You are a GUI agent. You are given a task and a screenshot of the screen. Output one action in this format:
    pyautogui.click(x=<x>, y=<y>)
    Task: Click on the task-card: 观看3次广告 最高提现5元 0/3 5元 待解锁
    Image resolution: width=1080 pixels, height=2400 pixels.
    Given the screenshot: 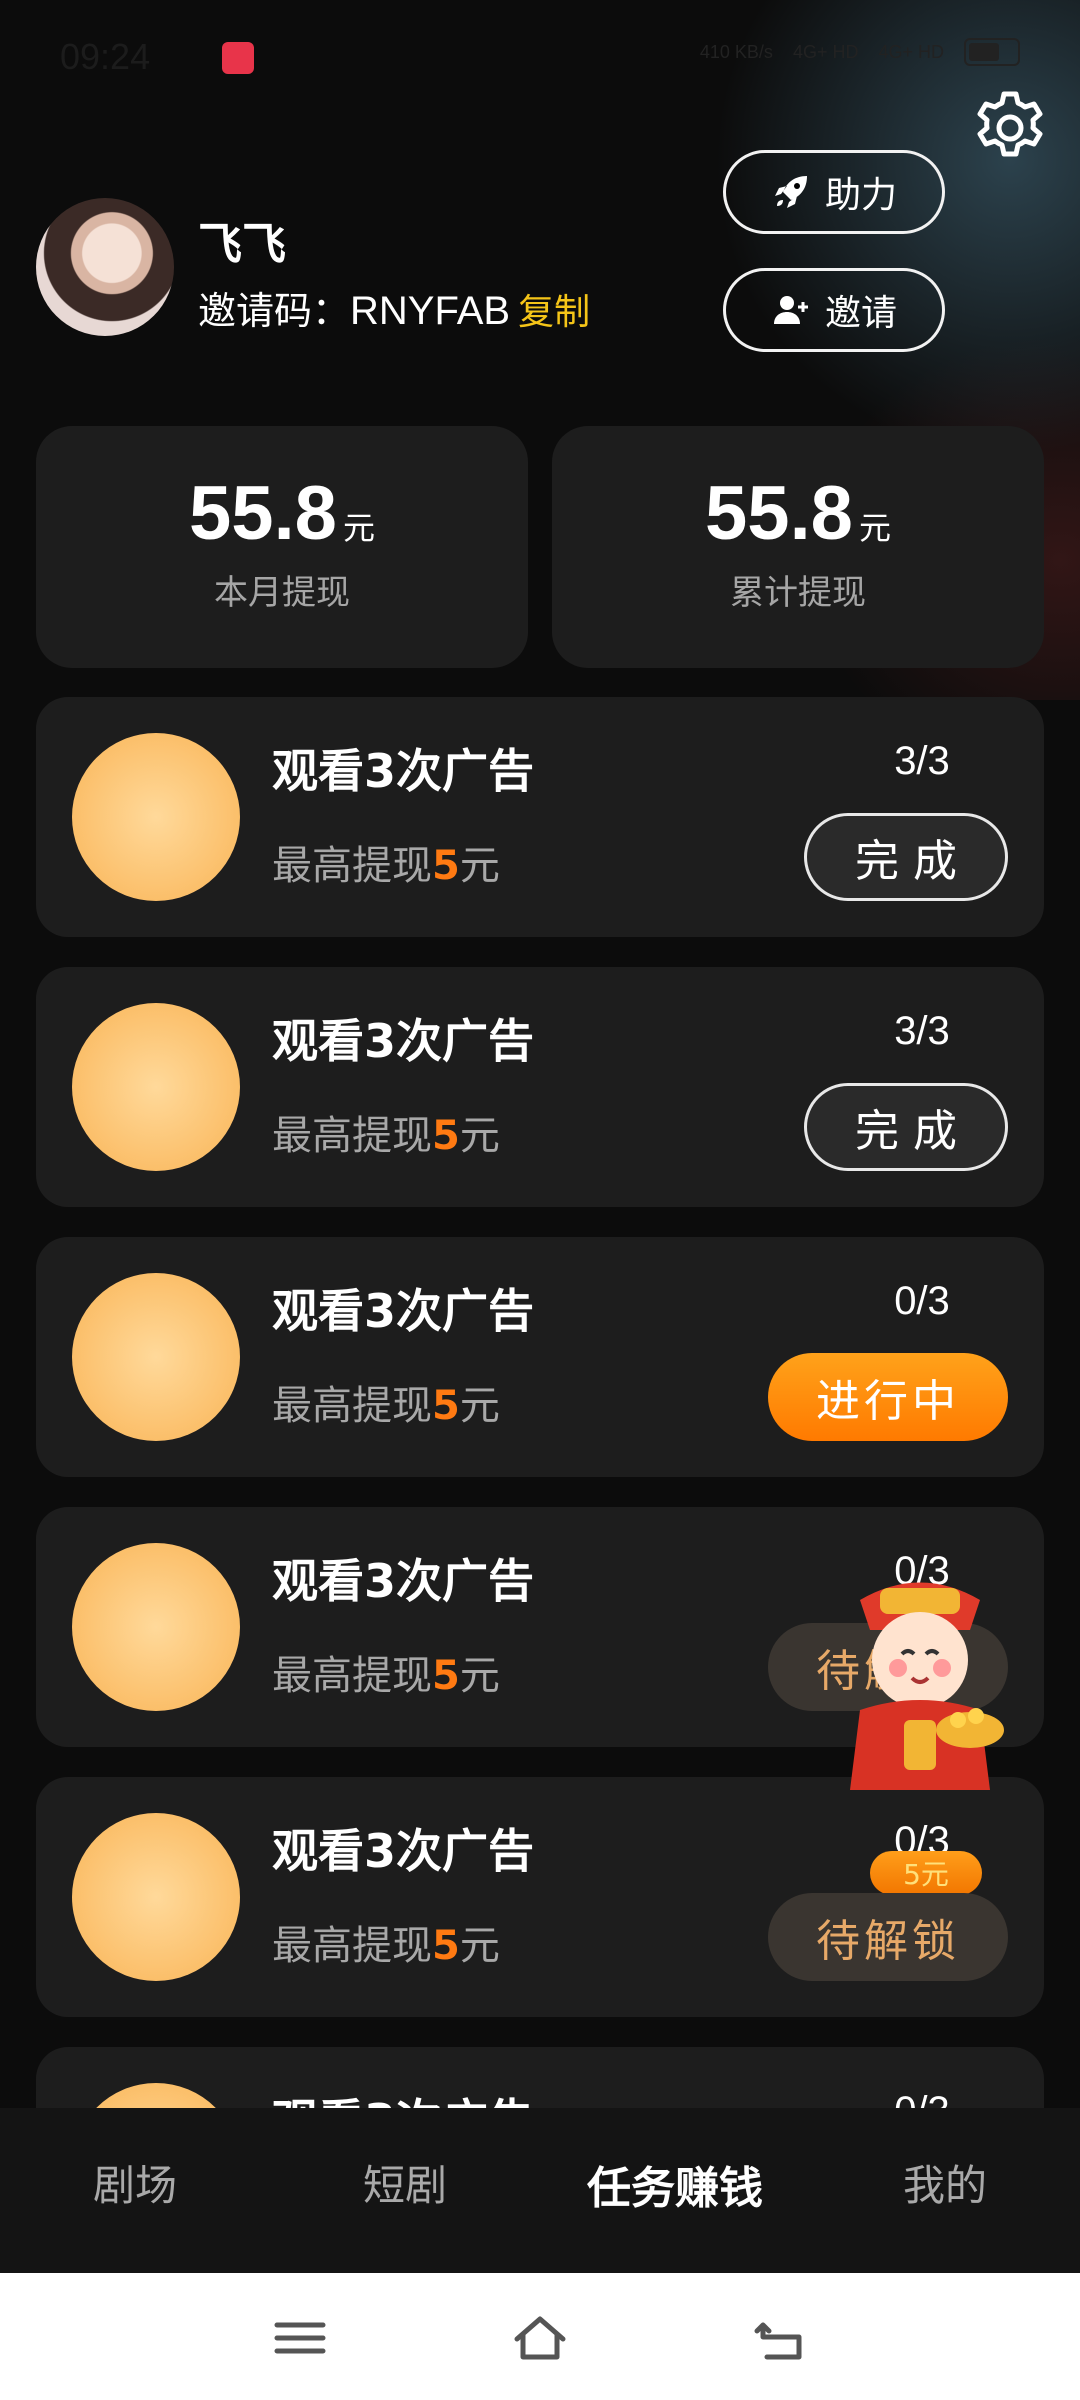 What is the action you would take?
    pyautogui.click(x=540, y=1897)
    